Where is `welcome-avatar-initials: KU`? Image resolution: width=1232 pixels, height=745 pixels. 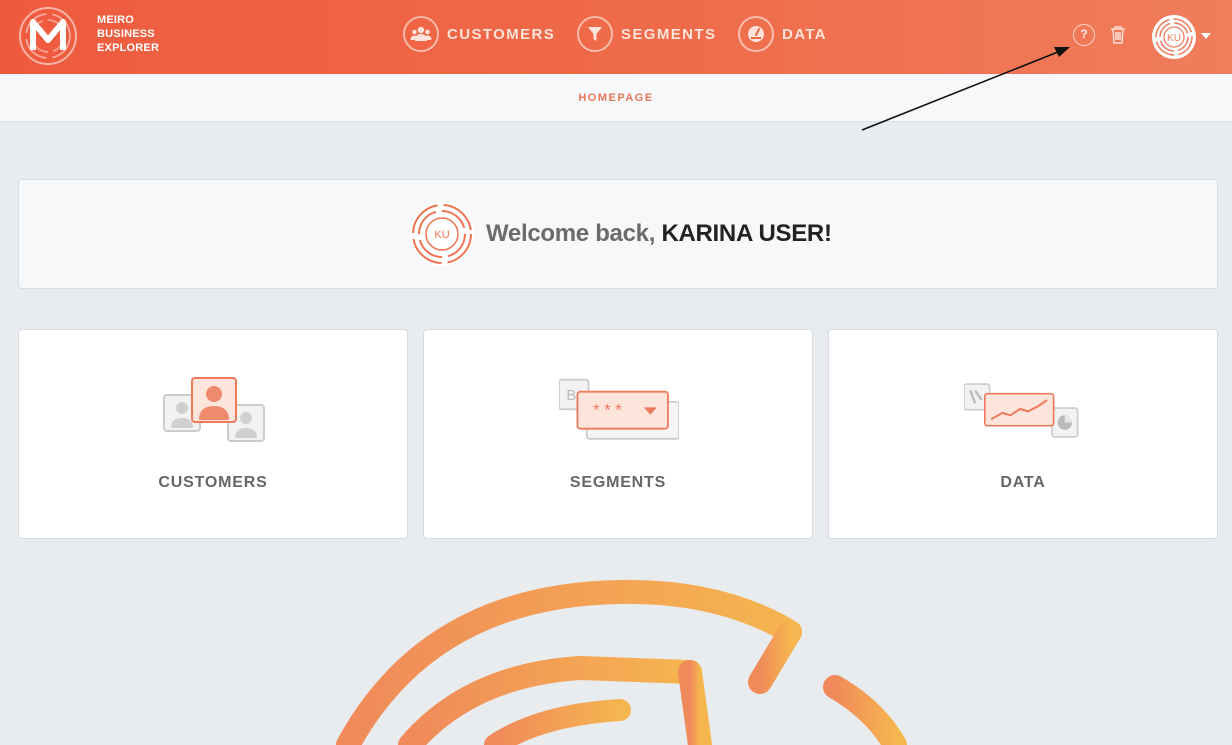
welcome-avatar-initials: KU is located at coordinates (441, 235).